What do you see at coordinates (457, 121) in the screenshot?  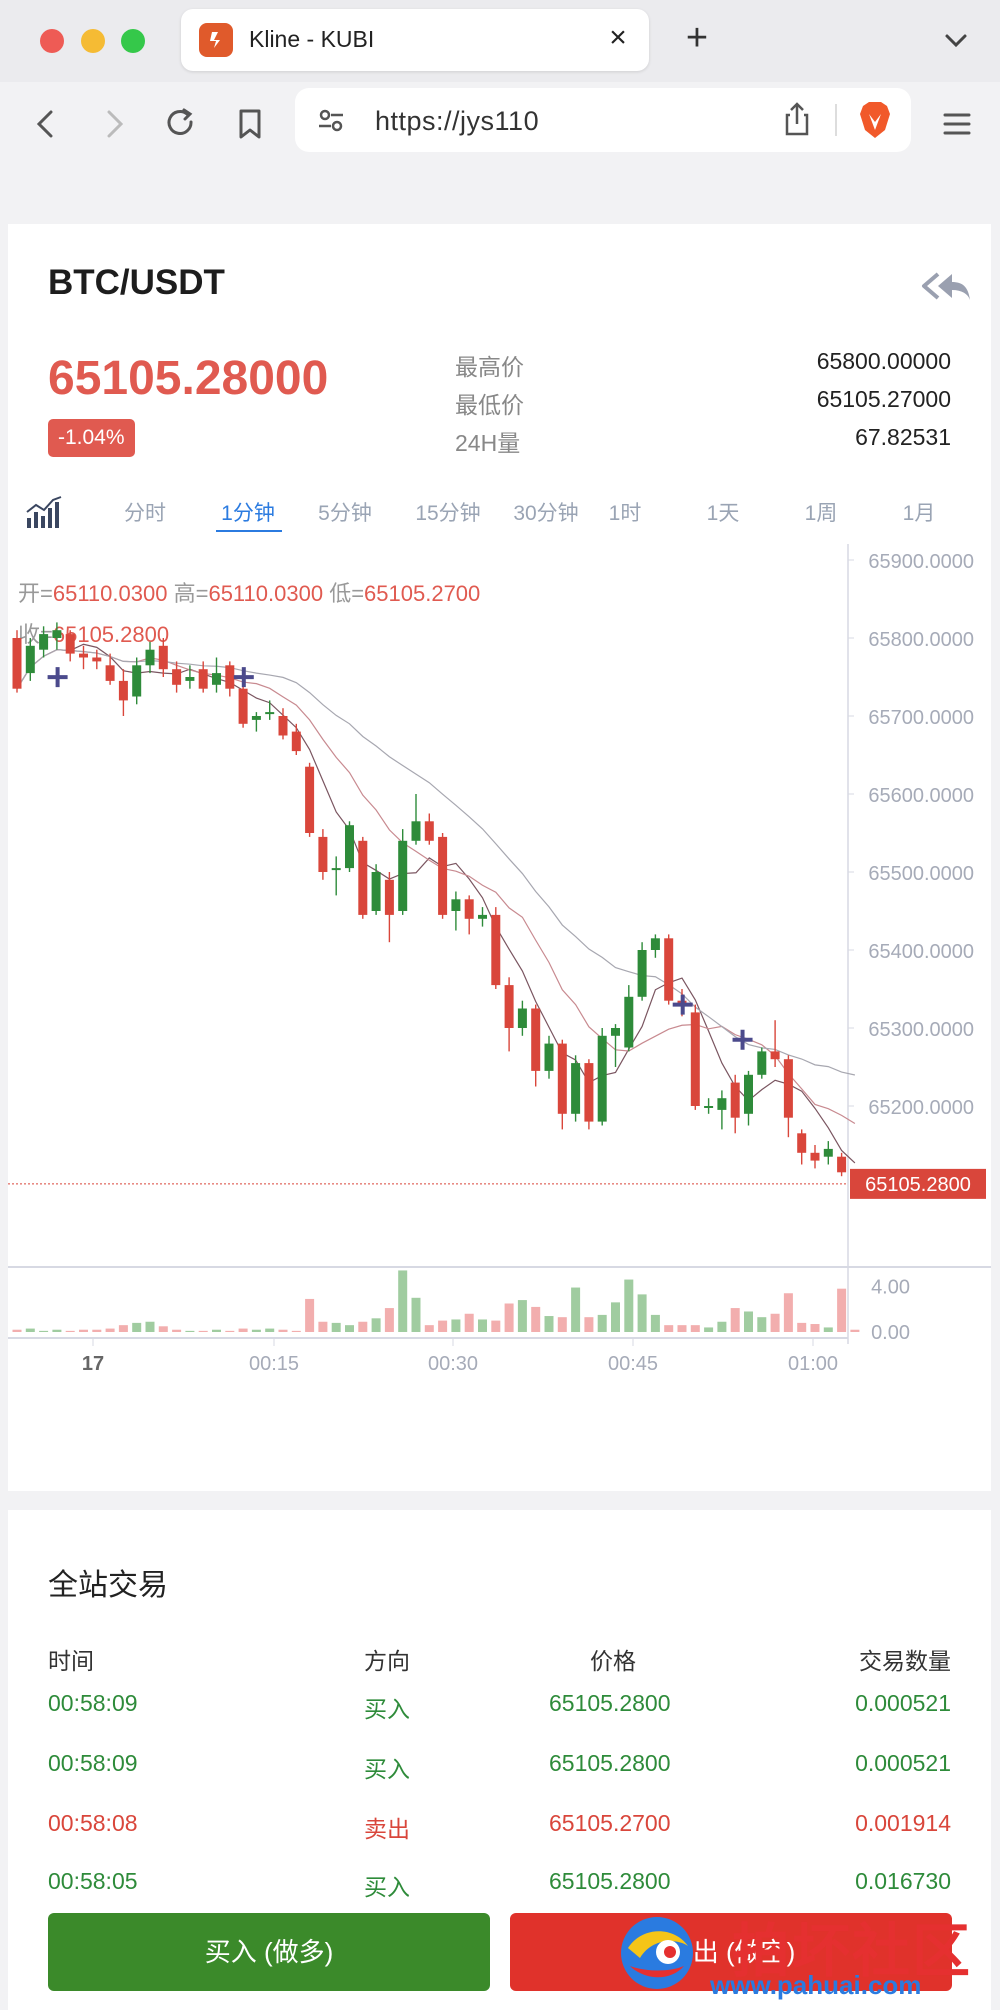 I see `url-text: https://jys110` at bounding box center [457, 121].